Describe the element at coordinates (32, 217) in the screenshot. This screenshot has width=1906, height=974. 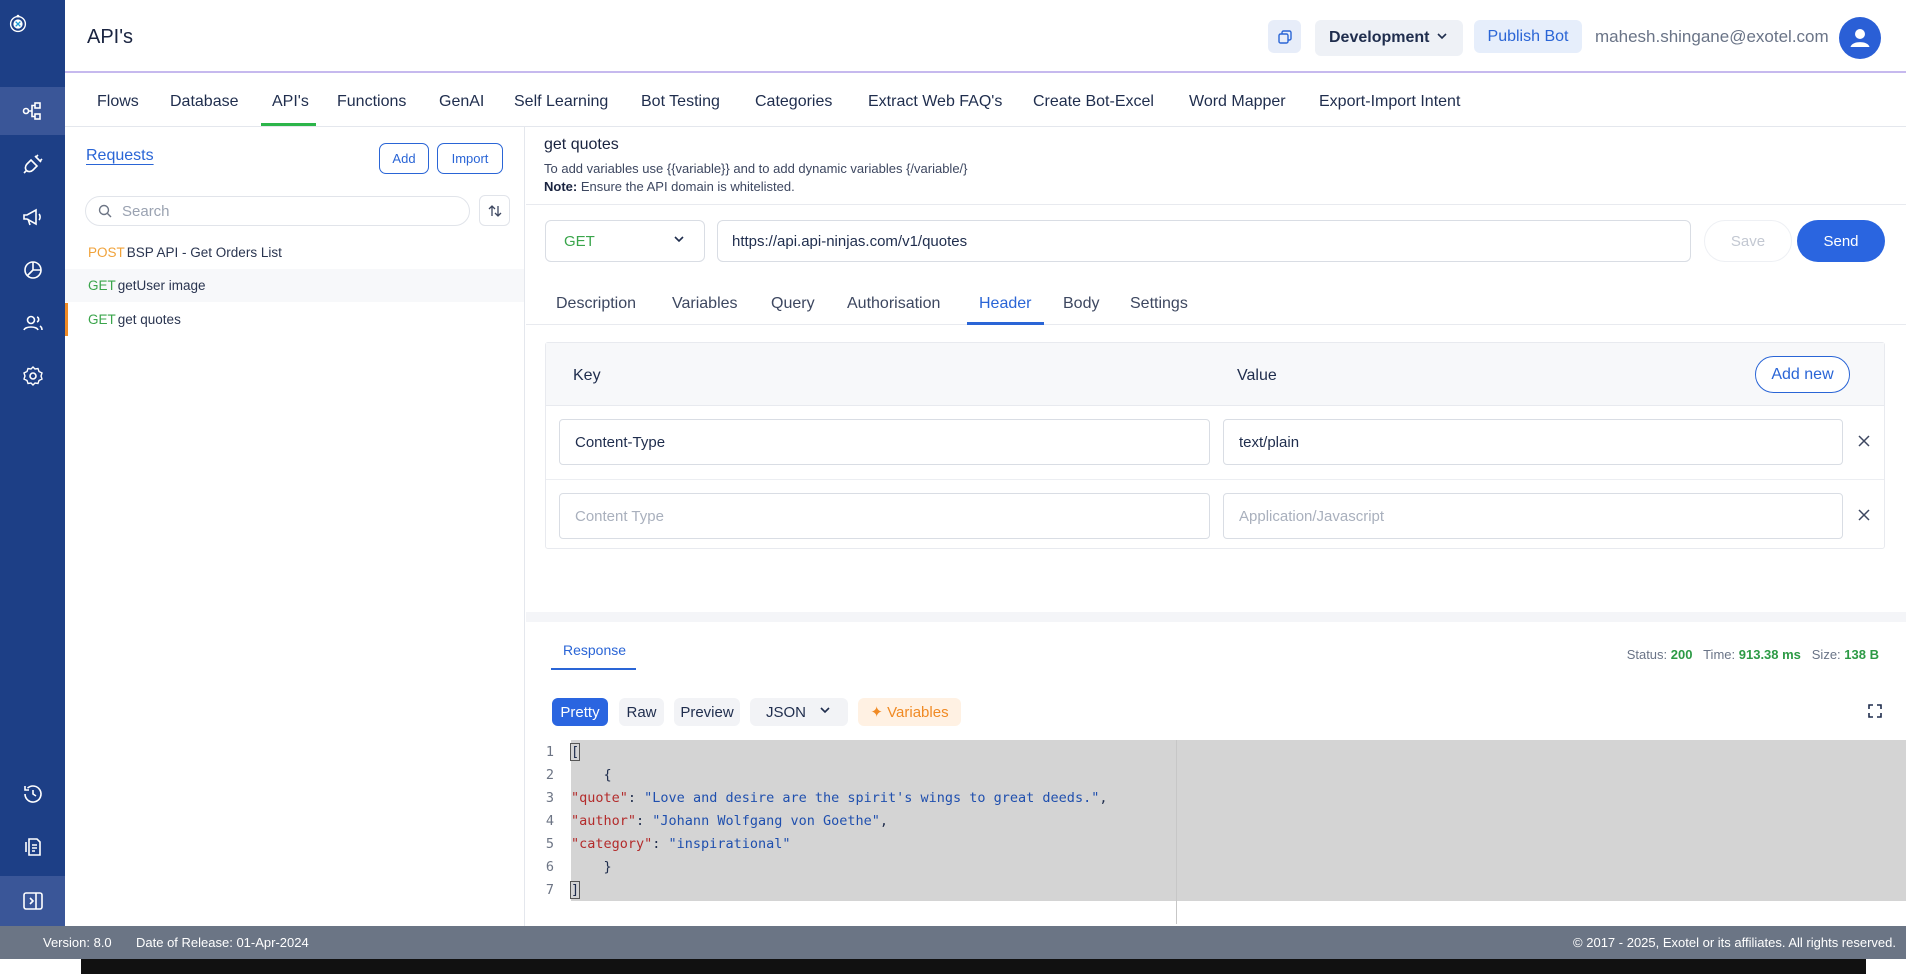
I see `megaphone-nav-icon` at that location.